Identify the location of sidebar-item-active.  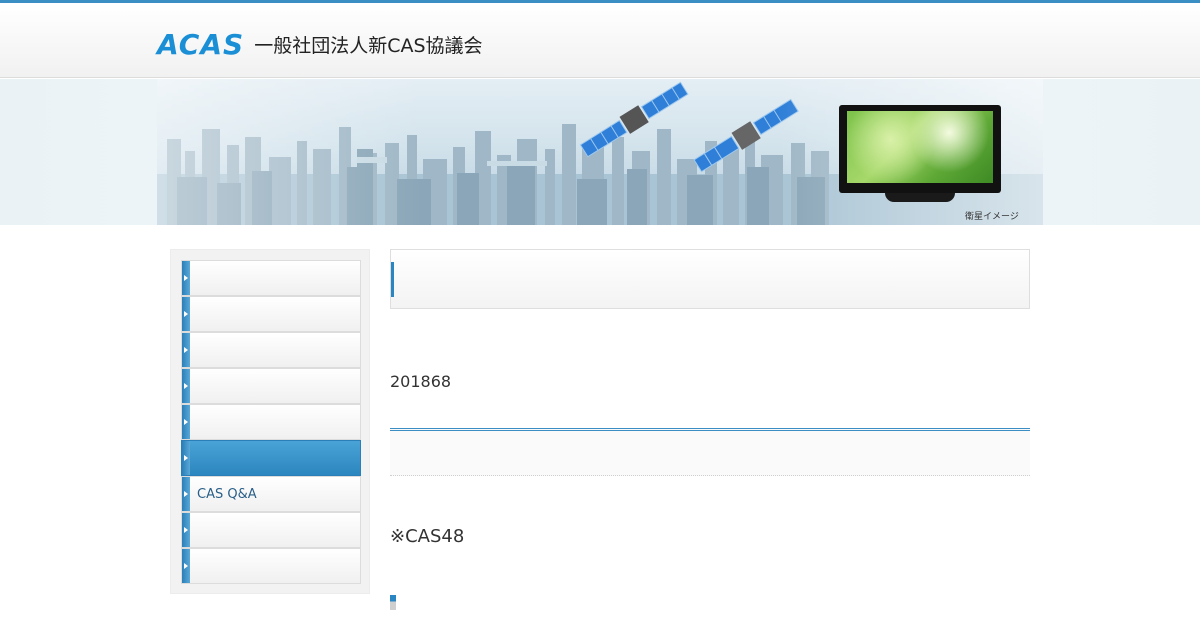
(271, 458).